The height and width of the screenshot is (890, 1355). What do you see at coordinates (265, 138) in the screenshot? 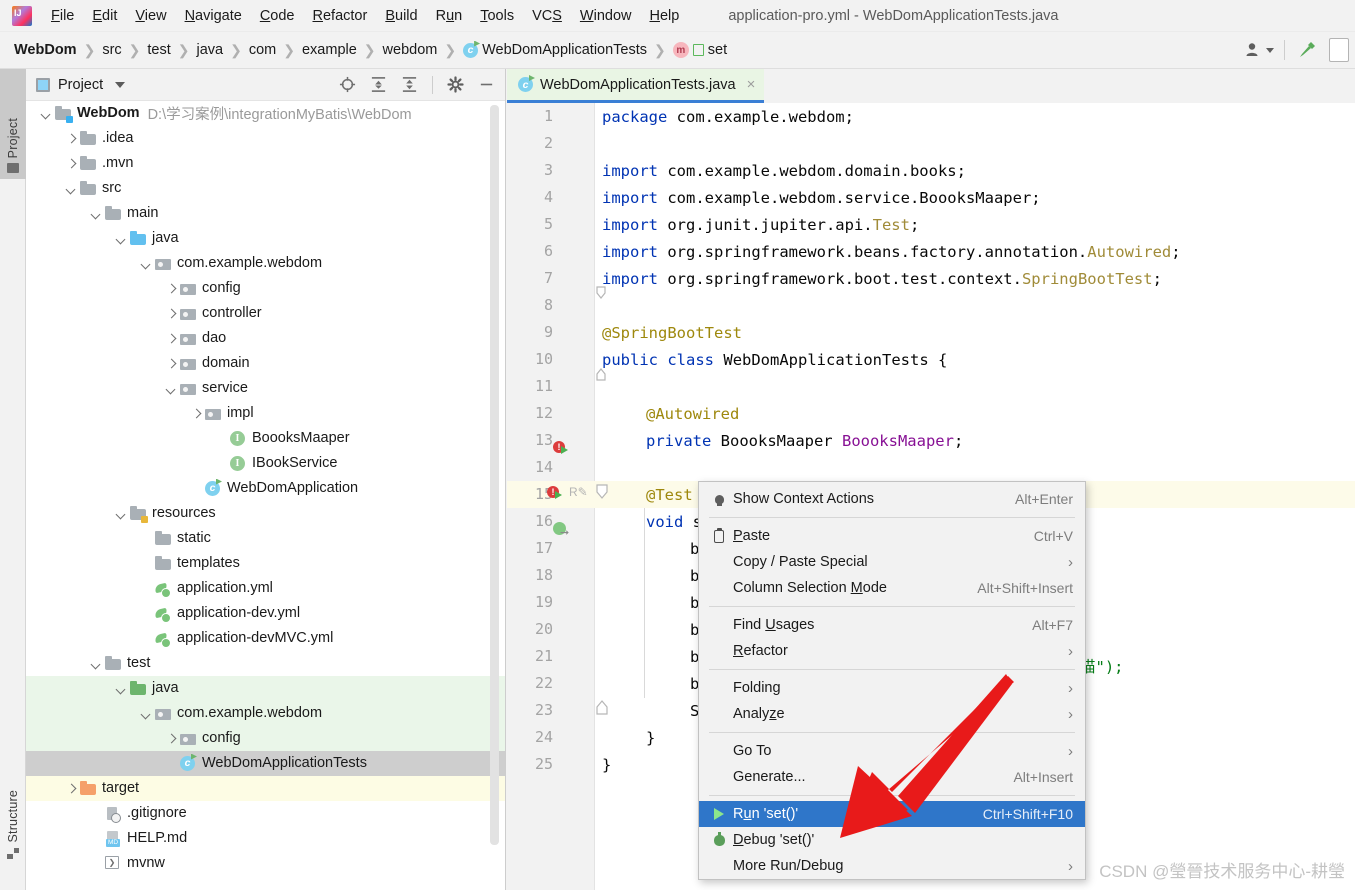
I see `tree-row: .idea` at bounding box center [265, 138].